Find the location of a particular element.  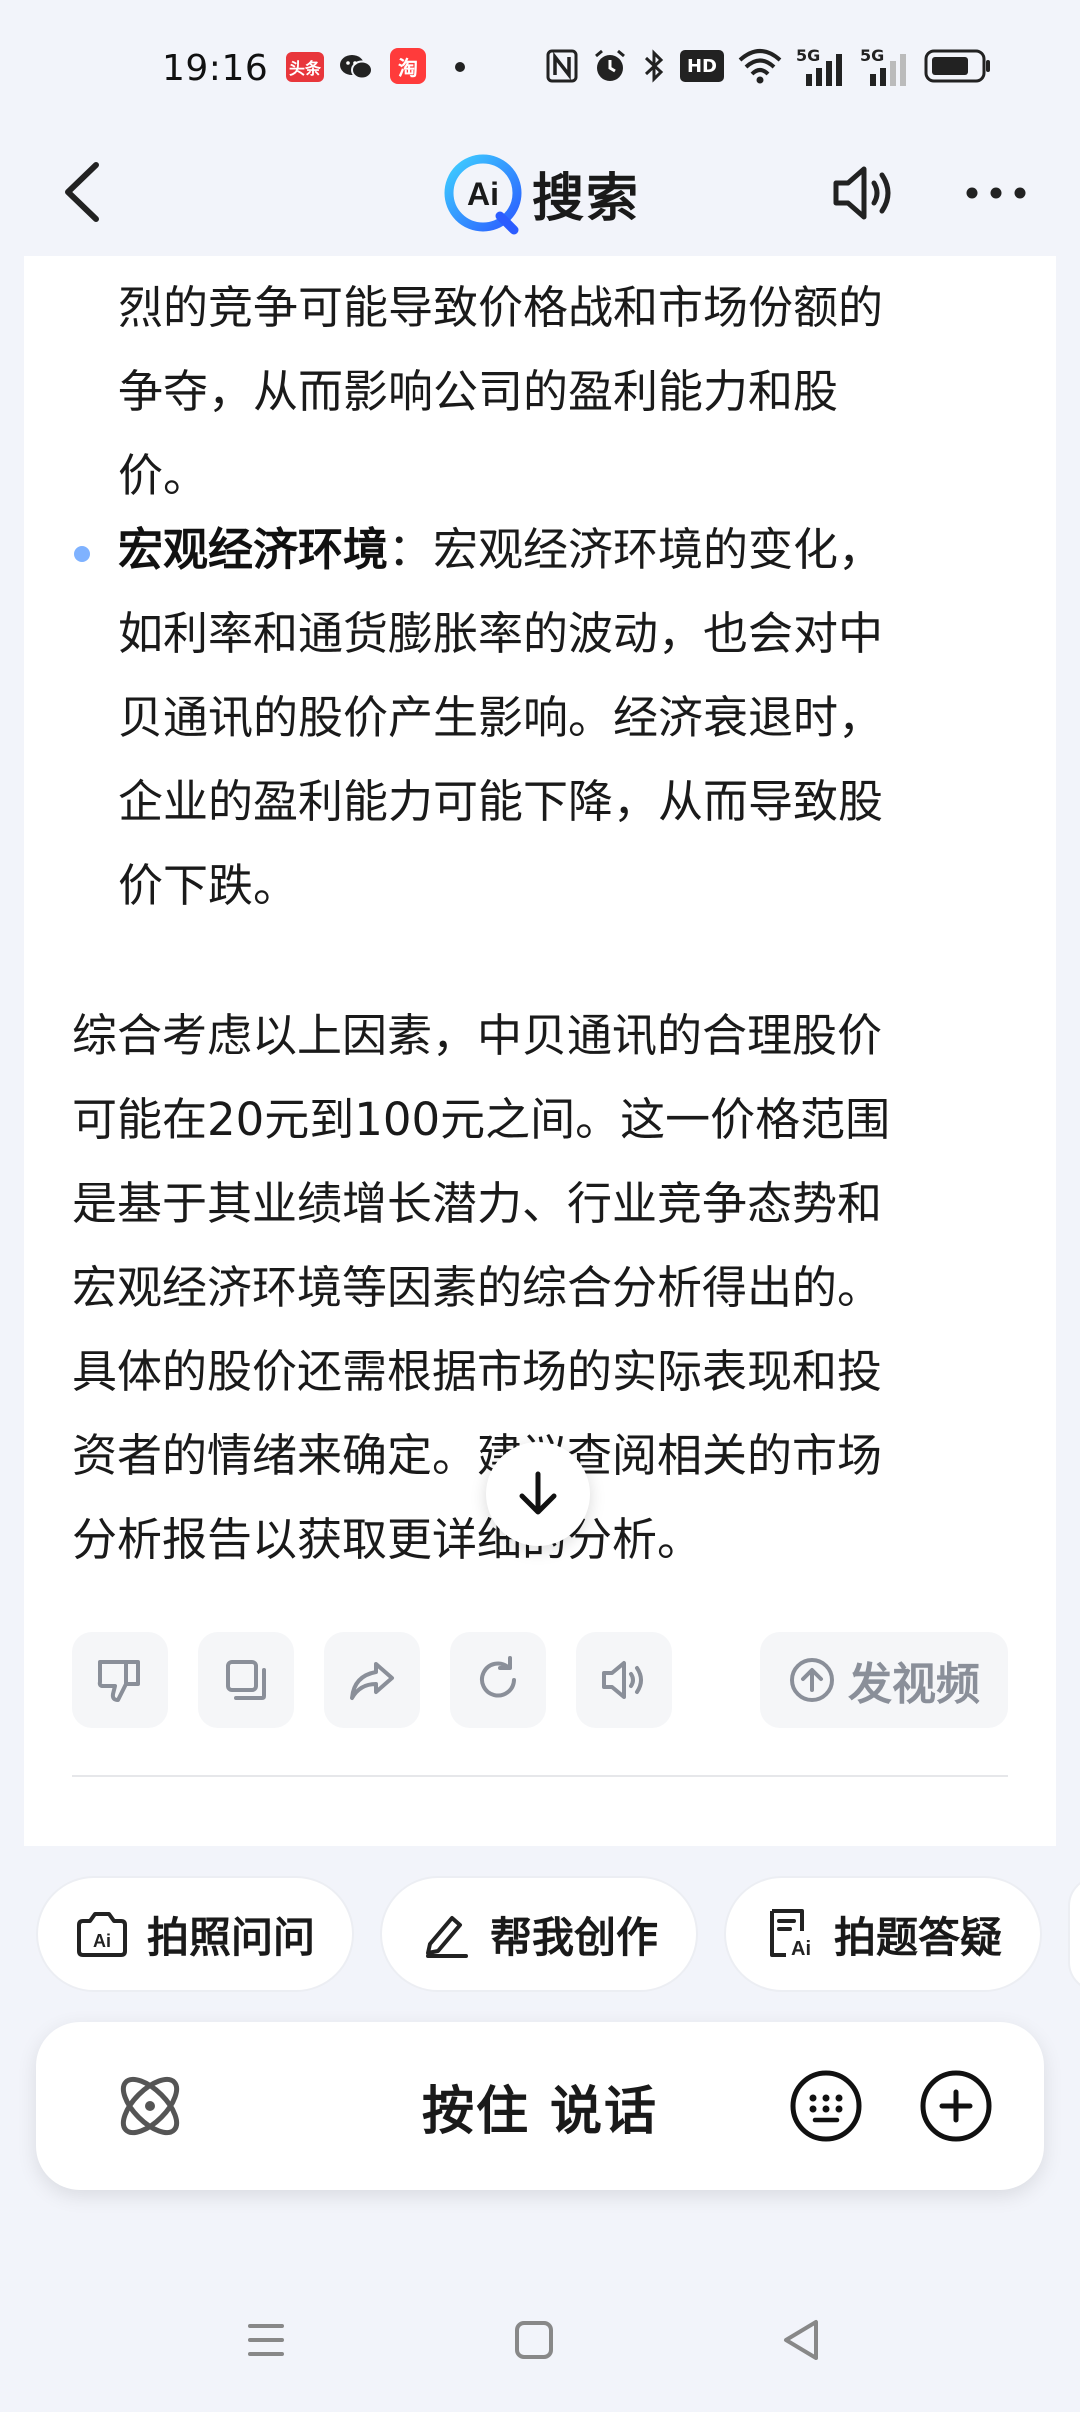

section-divider is located at coordinates (540, 1776).